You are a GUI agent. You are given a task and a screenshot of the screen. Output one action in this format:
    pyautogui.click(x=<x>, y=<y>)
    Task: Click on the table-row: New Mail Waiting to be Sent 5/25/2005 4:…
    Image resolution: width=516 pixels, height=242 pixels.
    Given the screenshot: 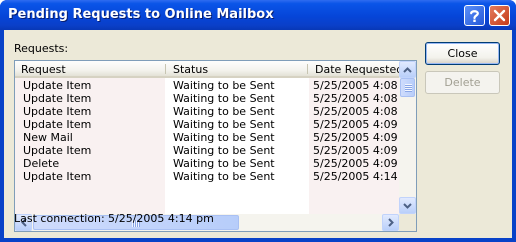 What is the action you would take?
    pyautogui.click(x=207, y=137)
    